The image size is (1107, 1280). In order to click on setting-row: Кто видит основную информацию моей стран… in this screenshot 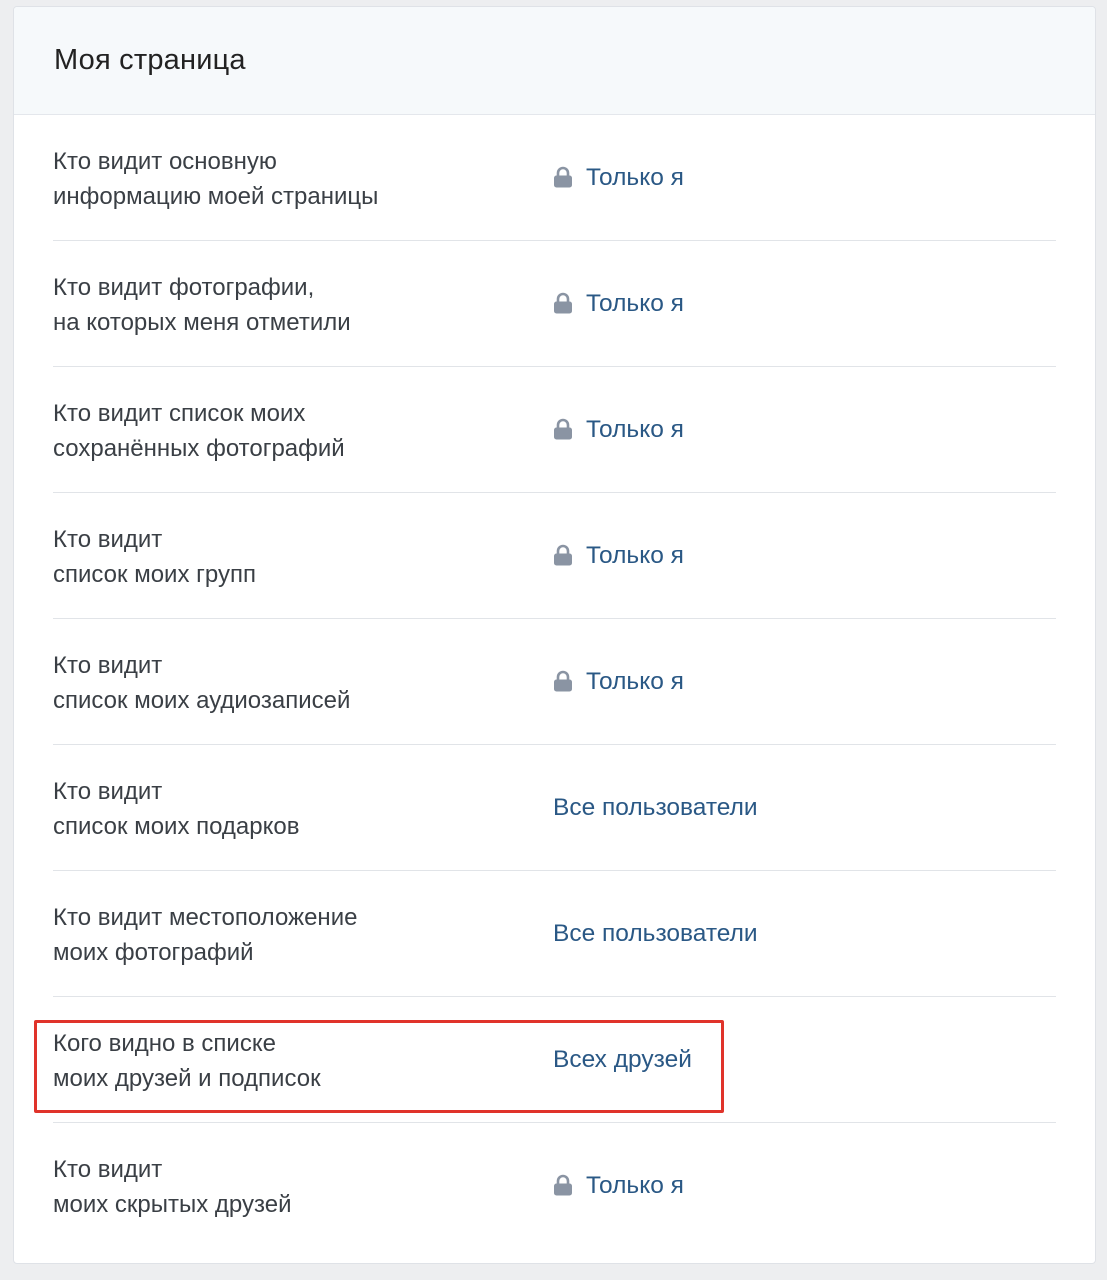, I will do `click(554, 178)`.